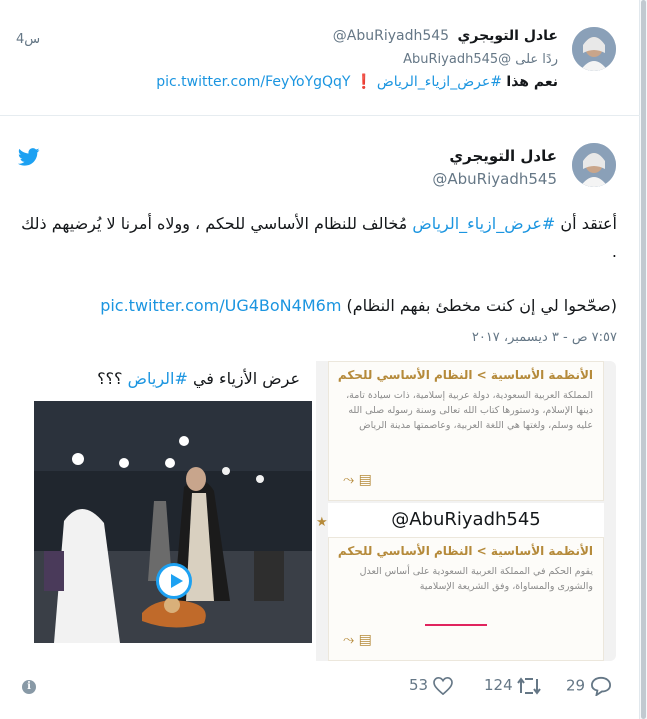 This screenshot has height=719, width=647. What do you see at coordinates (532, 82) in the screenshot?
I see `reply-text-bold: نعم هذا` at bounding box center [532, 82].